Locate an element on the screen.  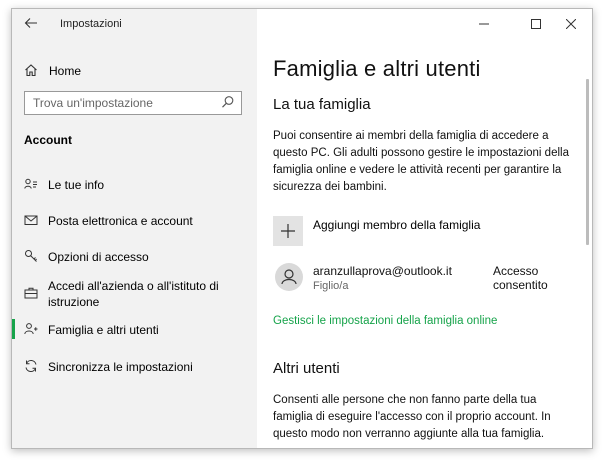
sidebar-item-label: Famiglia e altri utenti is located at coordinates (103, 330).